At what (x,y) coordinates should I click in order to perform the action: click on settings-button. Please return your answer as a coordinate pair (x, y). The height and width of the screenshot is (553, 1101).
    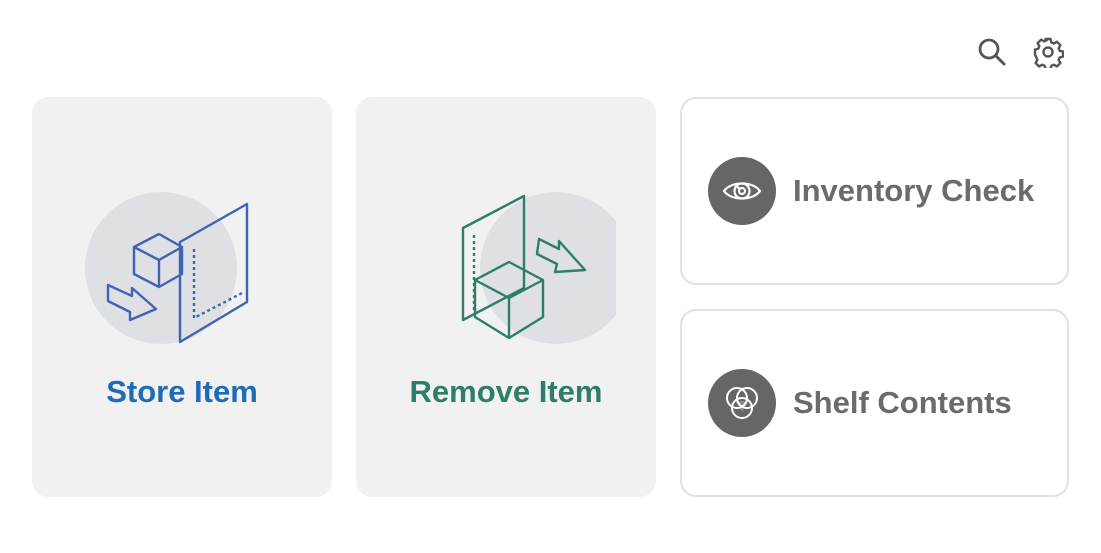
    Looking at the image, I should click on (1048, 52).